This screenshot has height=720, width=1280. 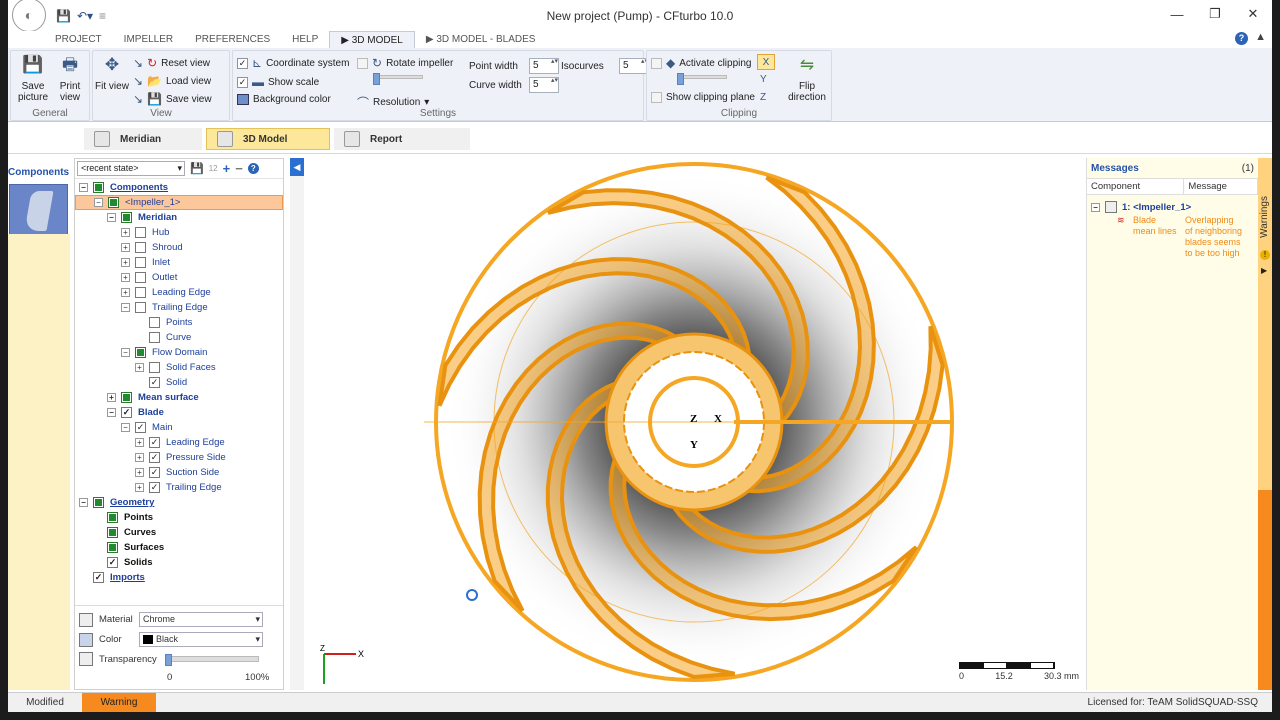 What do you see at coordinates (656, 97) in the screenshot?
I see `show-clipping-plane-checkbox` at bounding box center [656, 97].